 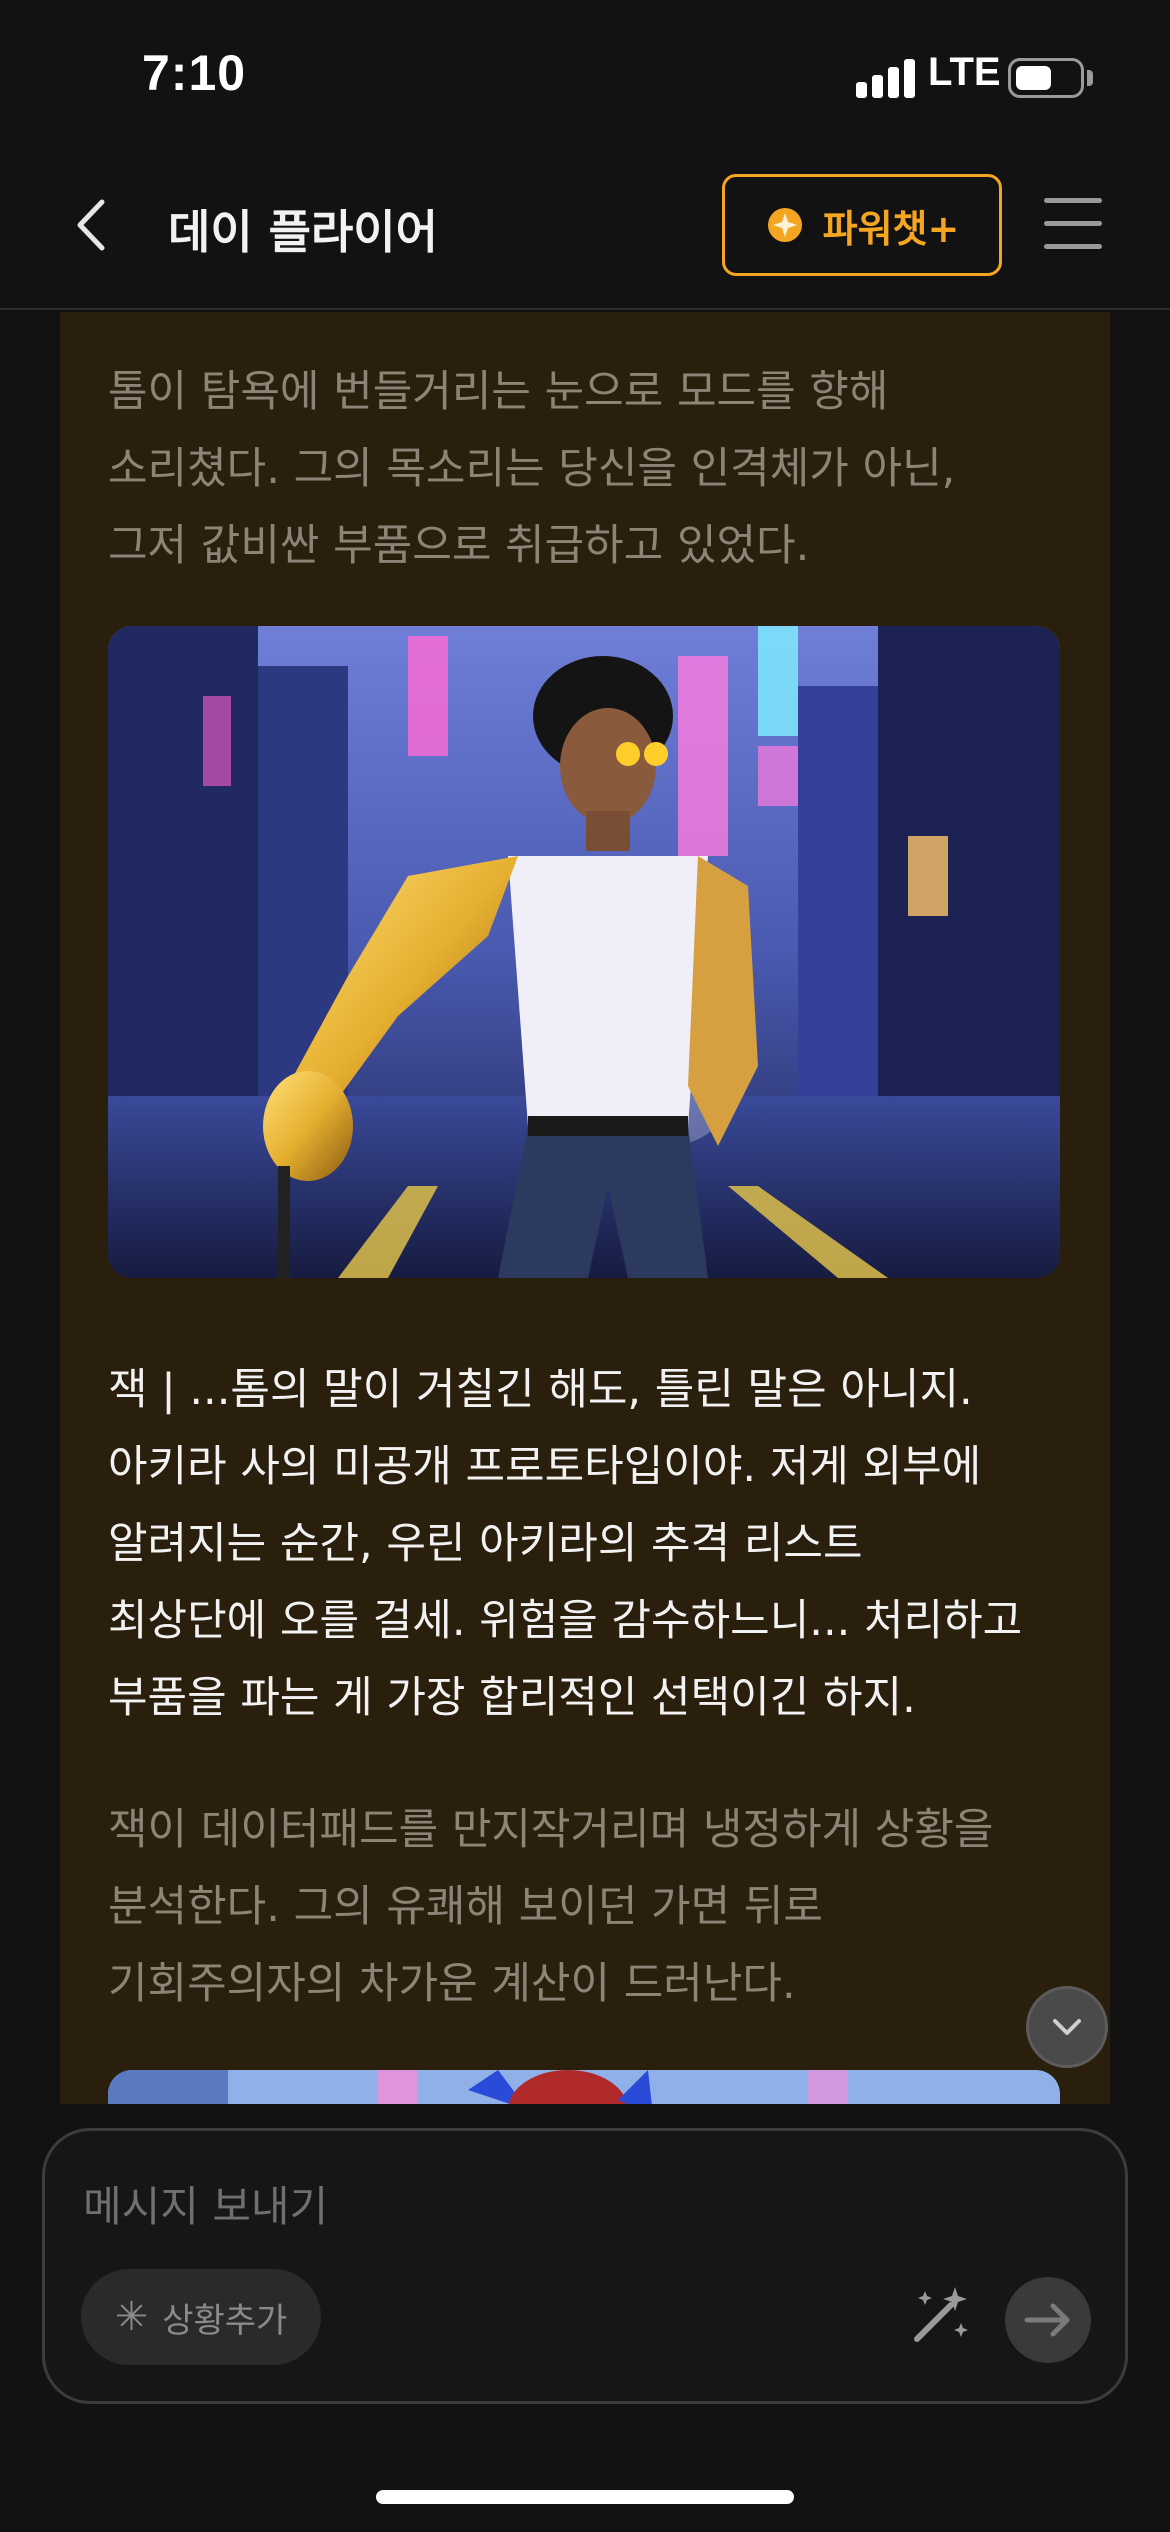 I want to click on network-type: LTE, so click(x=964, y=72).